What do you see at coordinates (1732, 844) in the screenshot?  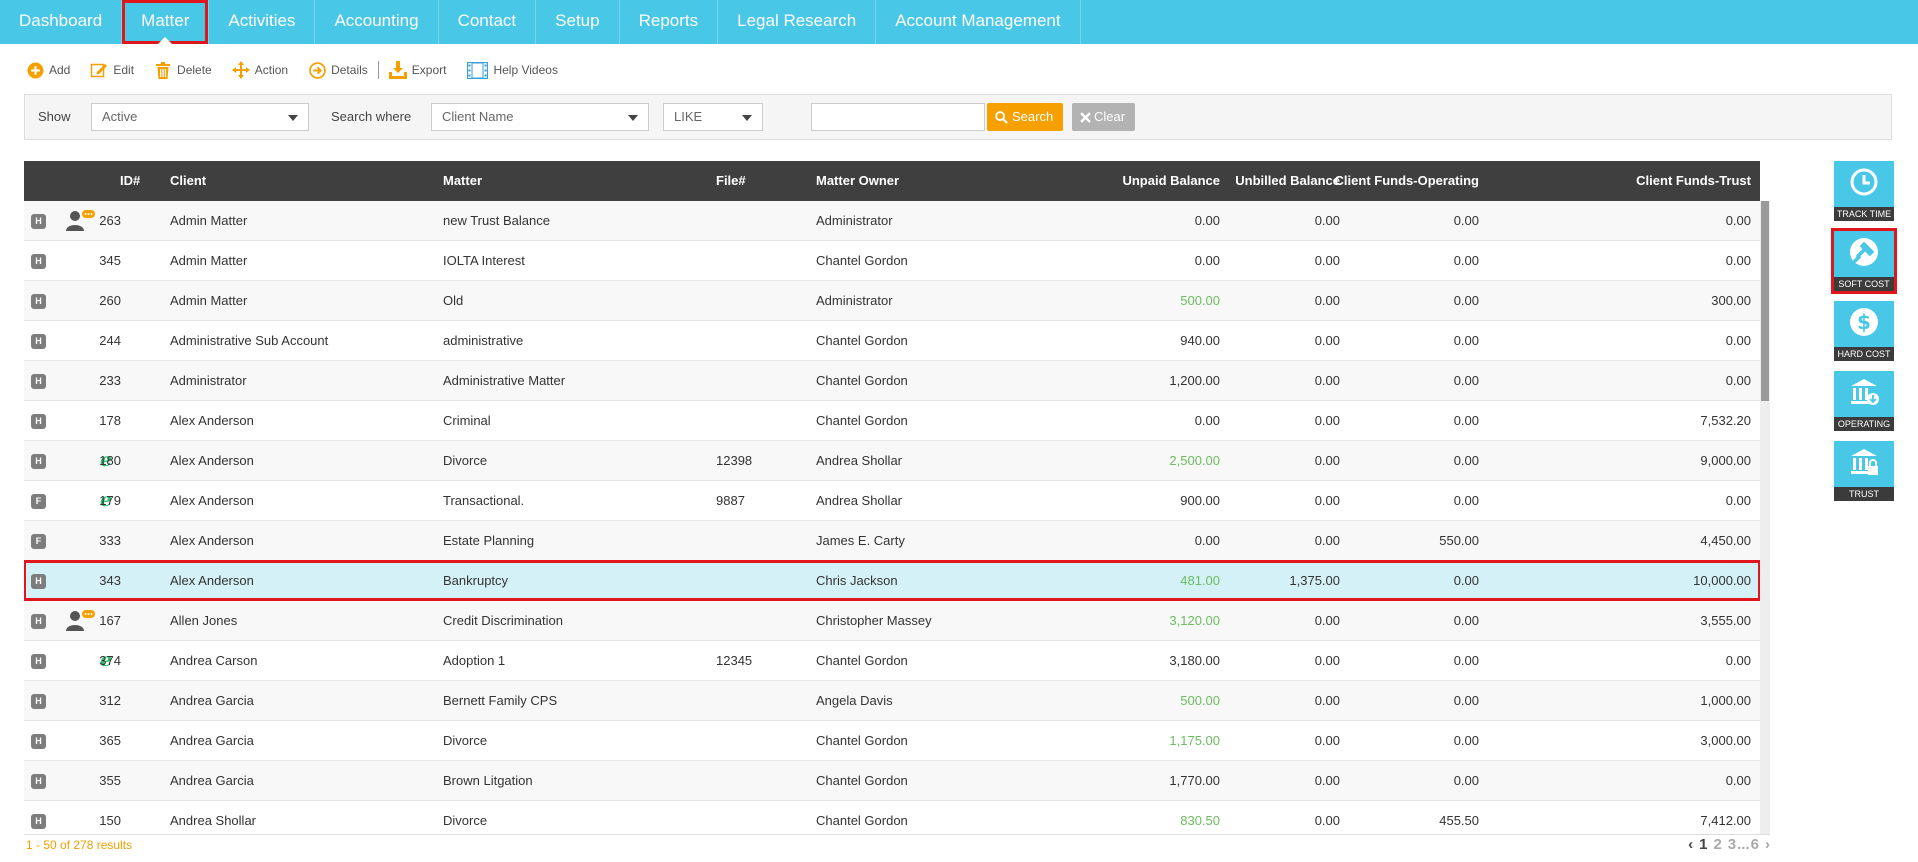 I see `page-3: 3` at bounding box center [1732, 844].